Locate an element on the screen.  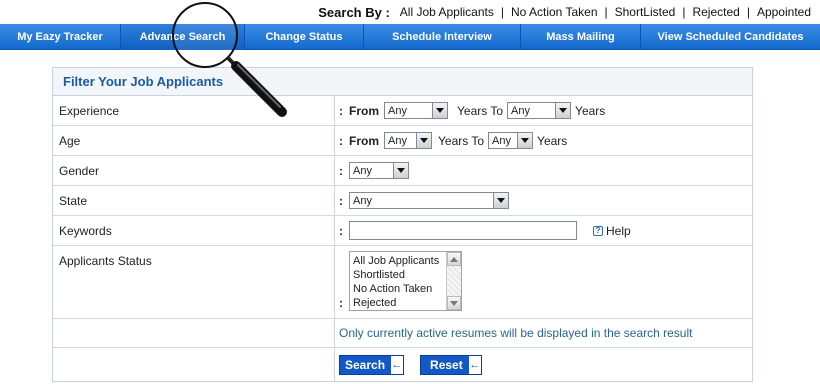
nav-advance-search: Advance Search is located at coordinates (182, 37).